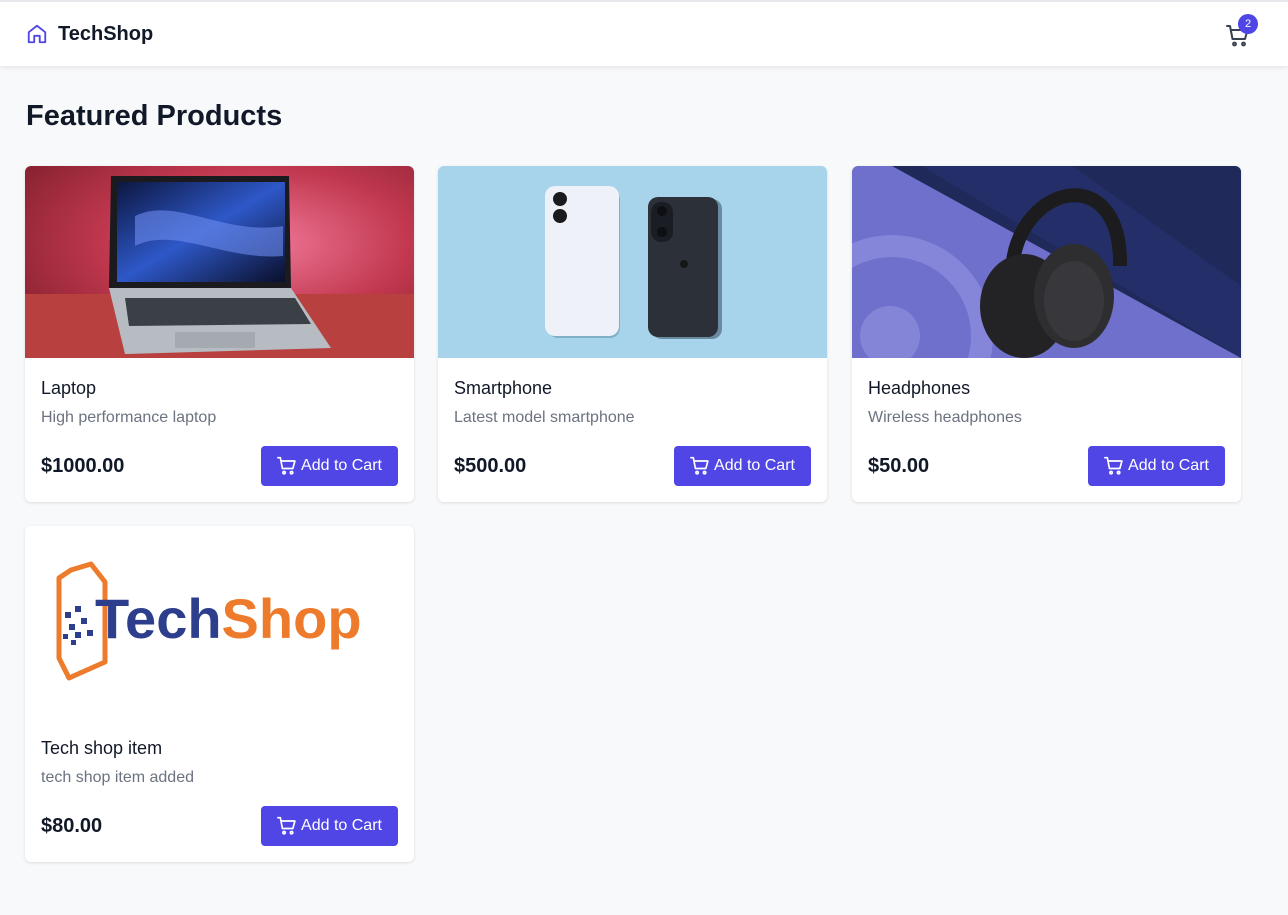  What do you see at coordinates (1248, 24) in the screenshot?
I see `cart-count-badge: 2` at bounding box center [1248, 24].